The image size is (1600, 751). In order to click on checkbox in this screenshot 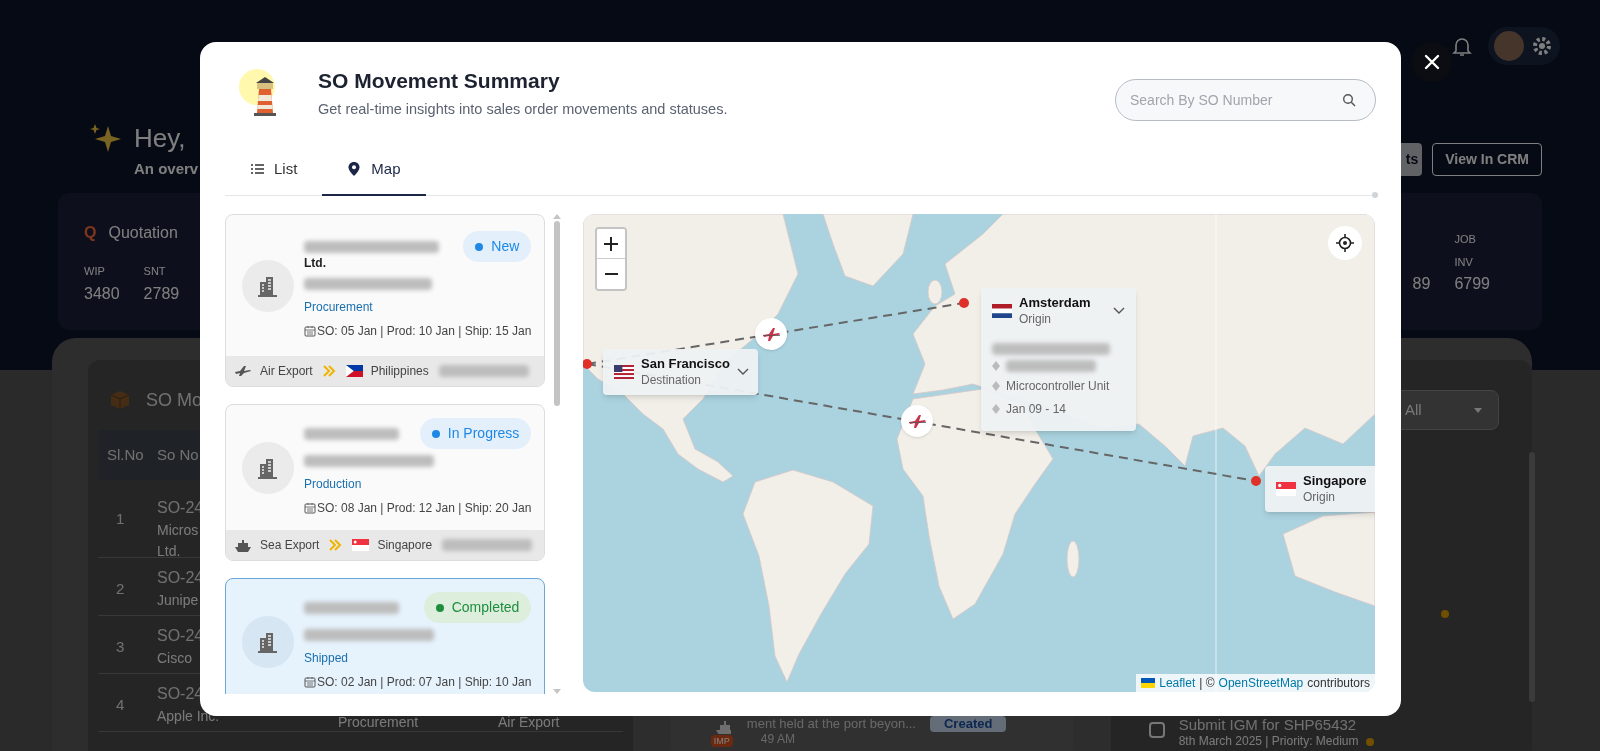, I will do `click(1156, 730)`.